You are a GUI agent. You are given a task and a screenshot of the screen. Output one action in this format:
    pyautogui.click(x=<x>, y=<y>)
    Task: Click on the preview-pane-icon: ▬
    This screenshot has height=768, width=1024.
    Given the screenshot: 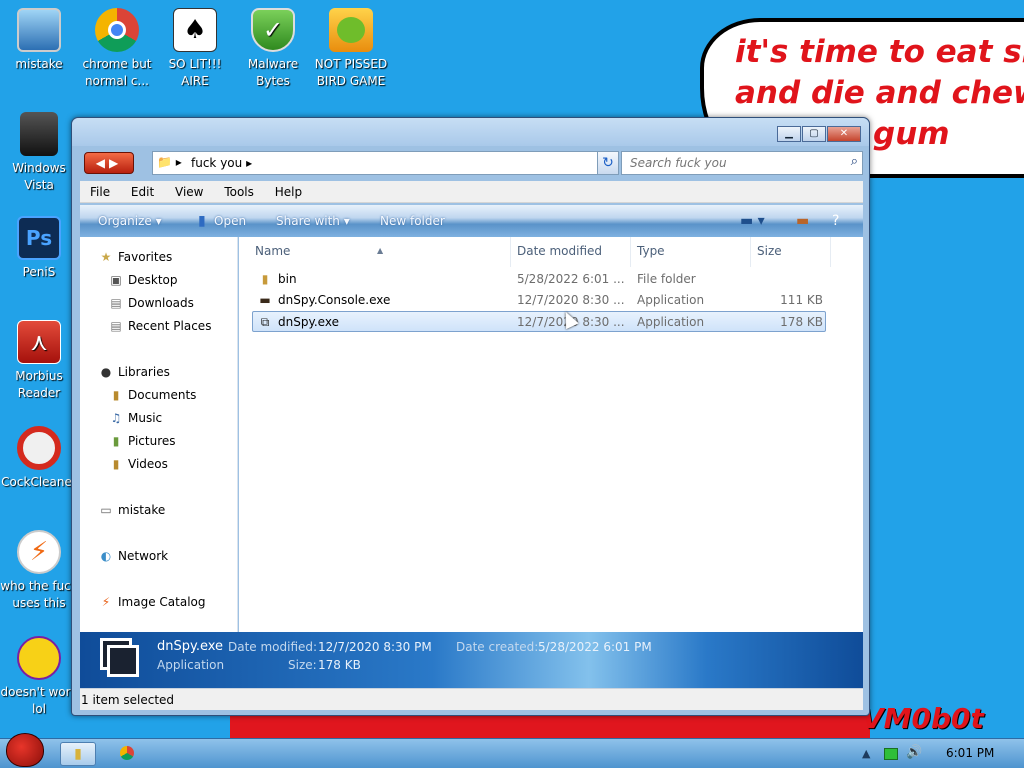 What is the action you would take?
    pyautogui.click(x=802, y=221)
    